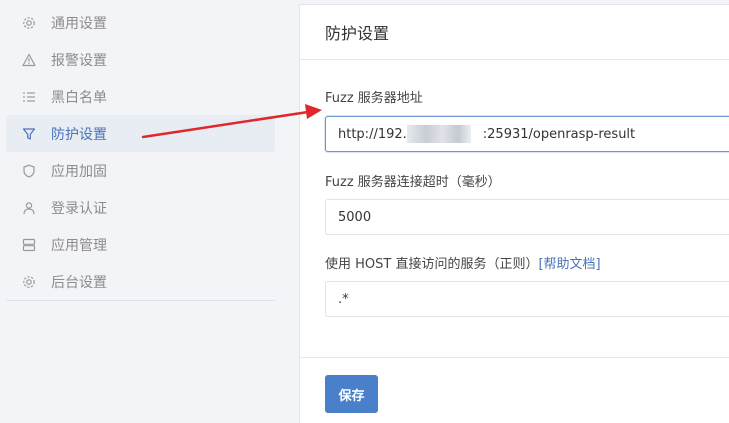 The width and height of the screenshot is (729, 423). I want to click on fuzz-server-value-suffix: :25931/openrasp-result, so click(559, 134).